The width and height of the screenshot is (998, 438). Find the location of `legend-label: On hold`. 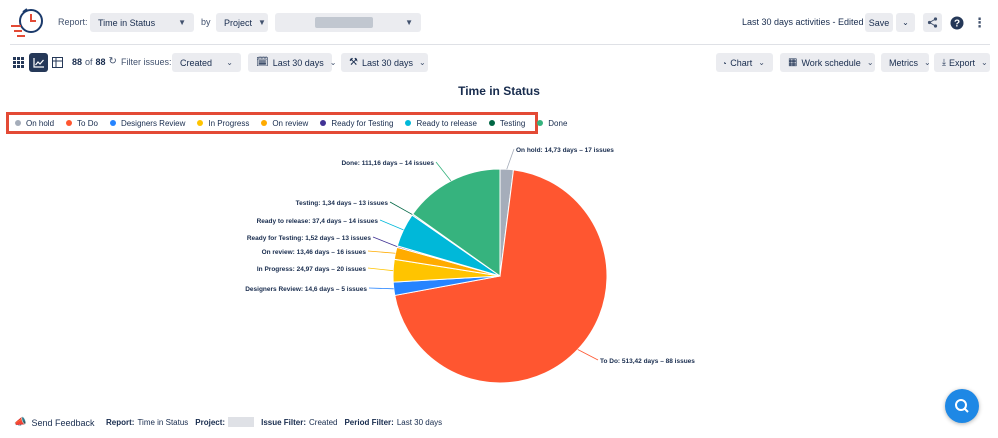

legend-label: On hold is located at coordinates (40, 123).